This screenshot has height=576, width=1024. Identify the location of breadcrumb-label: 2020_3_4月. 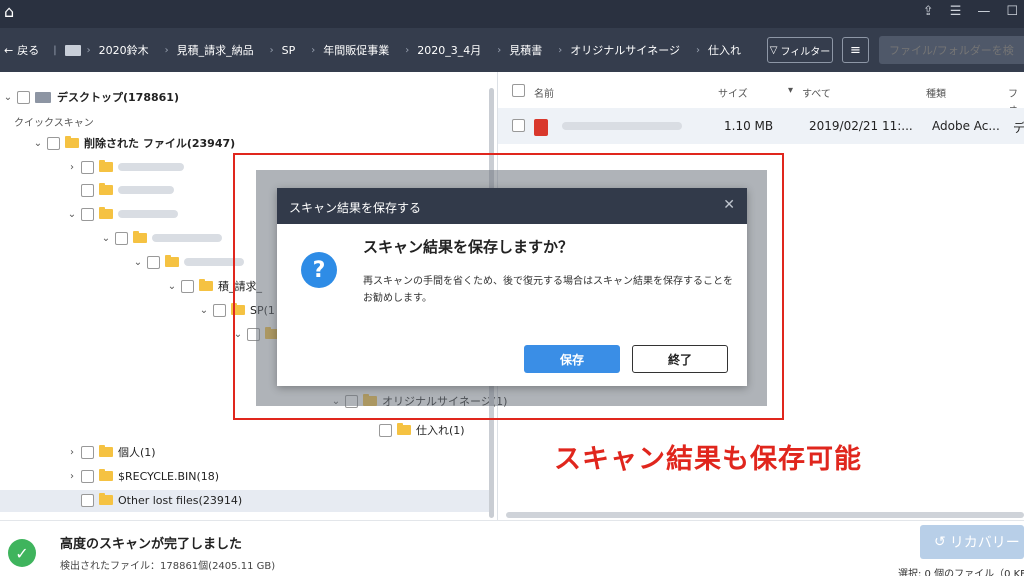
(449, 50).